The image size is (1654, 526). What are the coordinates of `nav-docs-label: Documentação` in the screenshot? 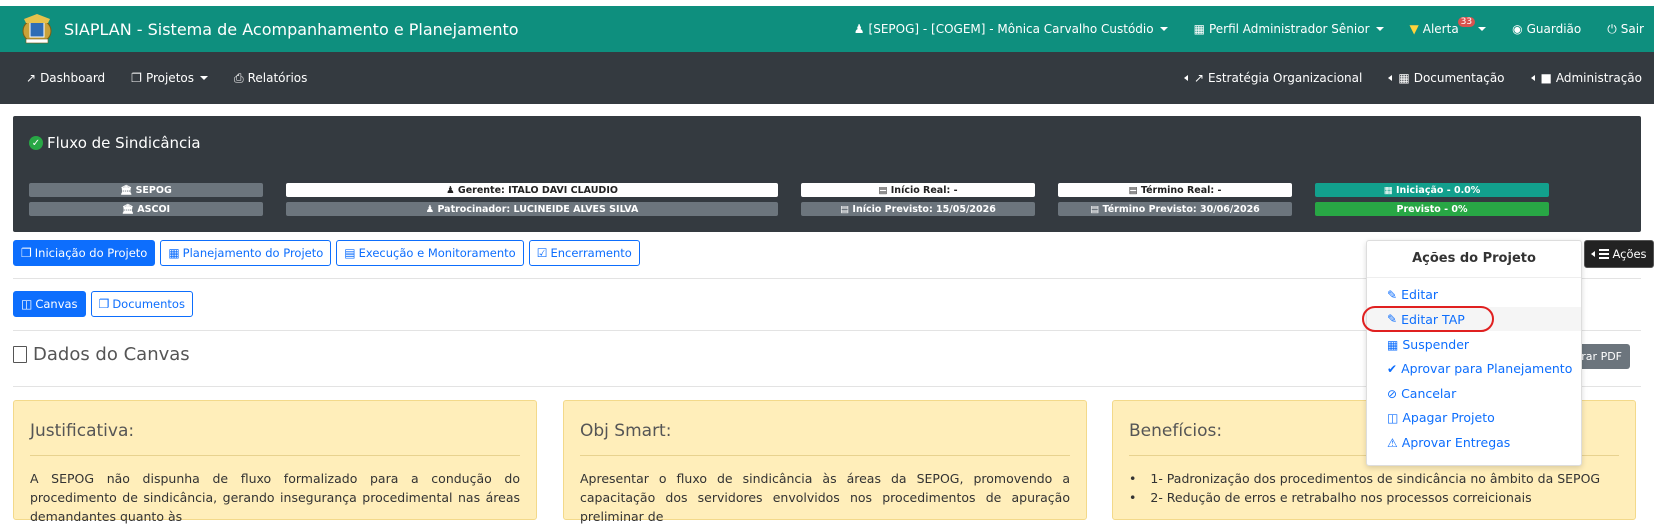 It's located at (1459, 78).